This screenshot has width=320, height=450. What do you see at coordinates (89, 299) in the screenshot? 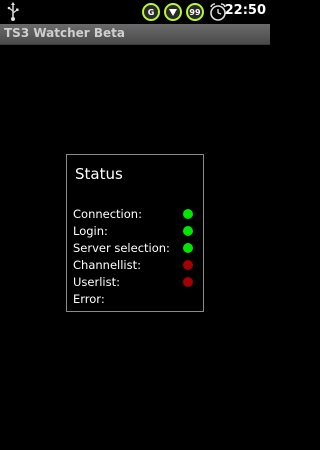
I see `status-label: Error:` at bounding box center [89, 299].